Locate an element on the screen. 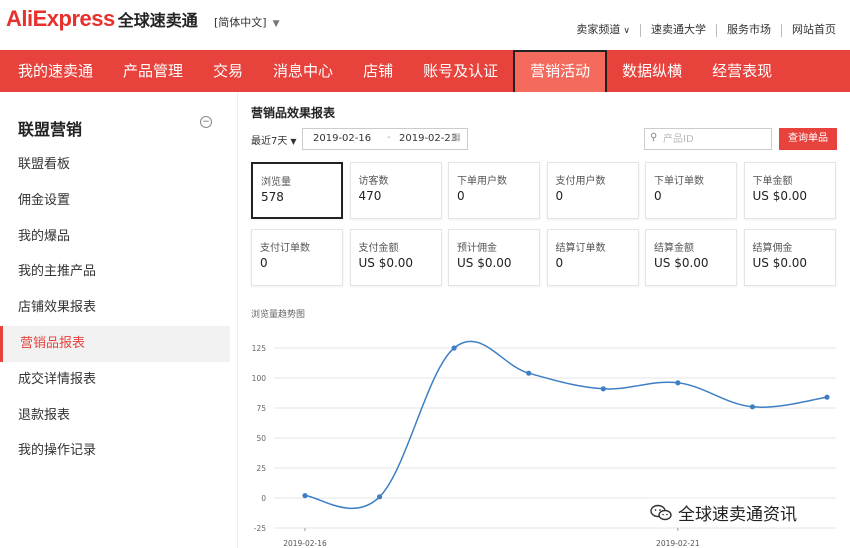 The width and height of the screenshot is (850, 548). metric-card-orders: 下单订单数 0 is located at coordinates (691, 190).